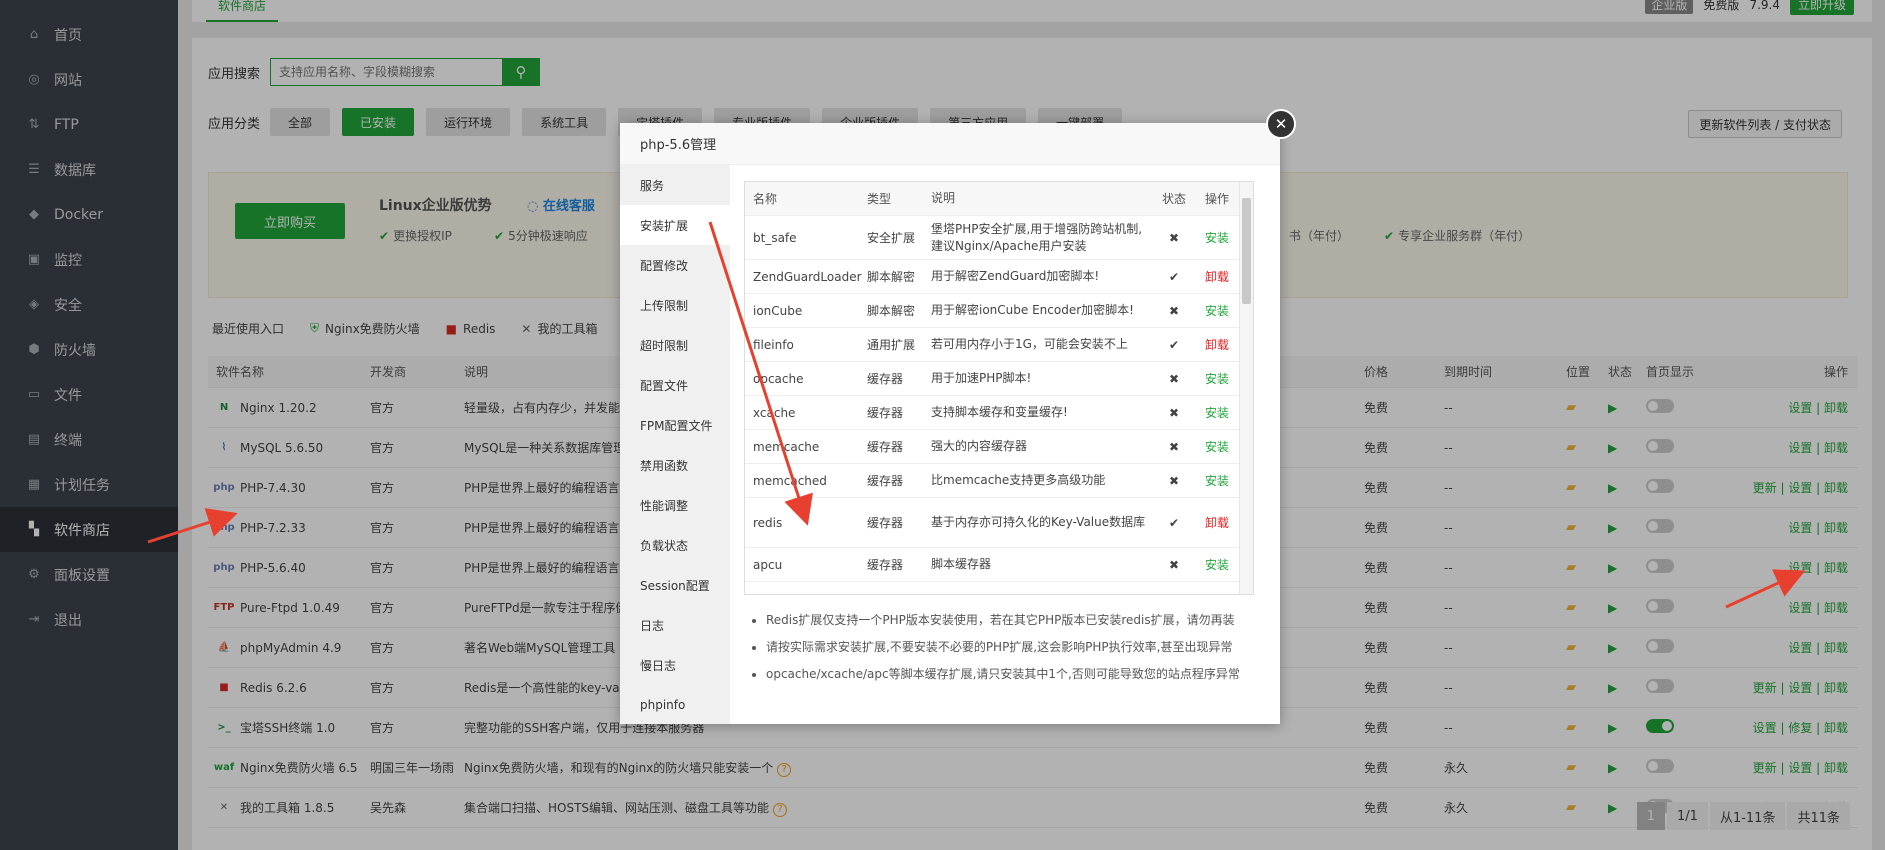 This screenshot has height=850, width=1885. I want to click on extension-name: opcache, so click(778, 378).